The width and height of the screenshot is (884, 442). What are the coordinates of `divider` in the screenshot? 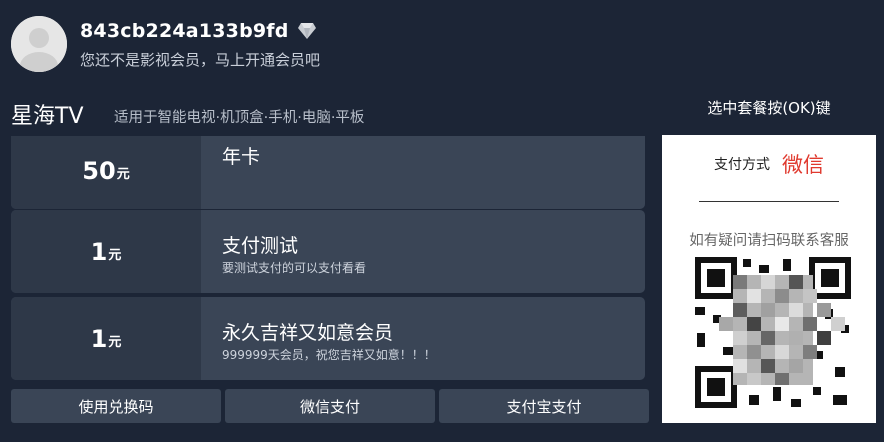 It's located at (769, 201).